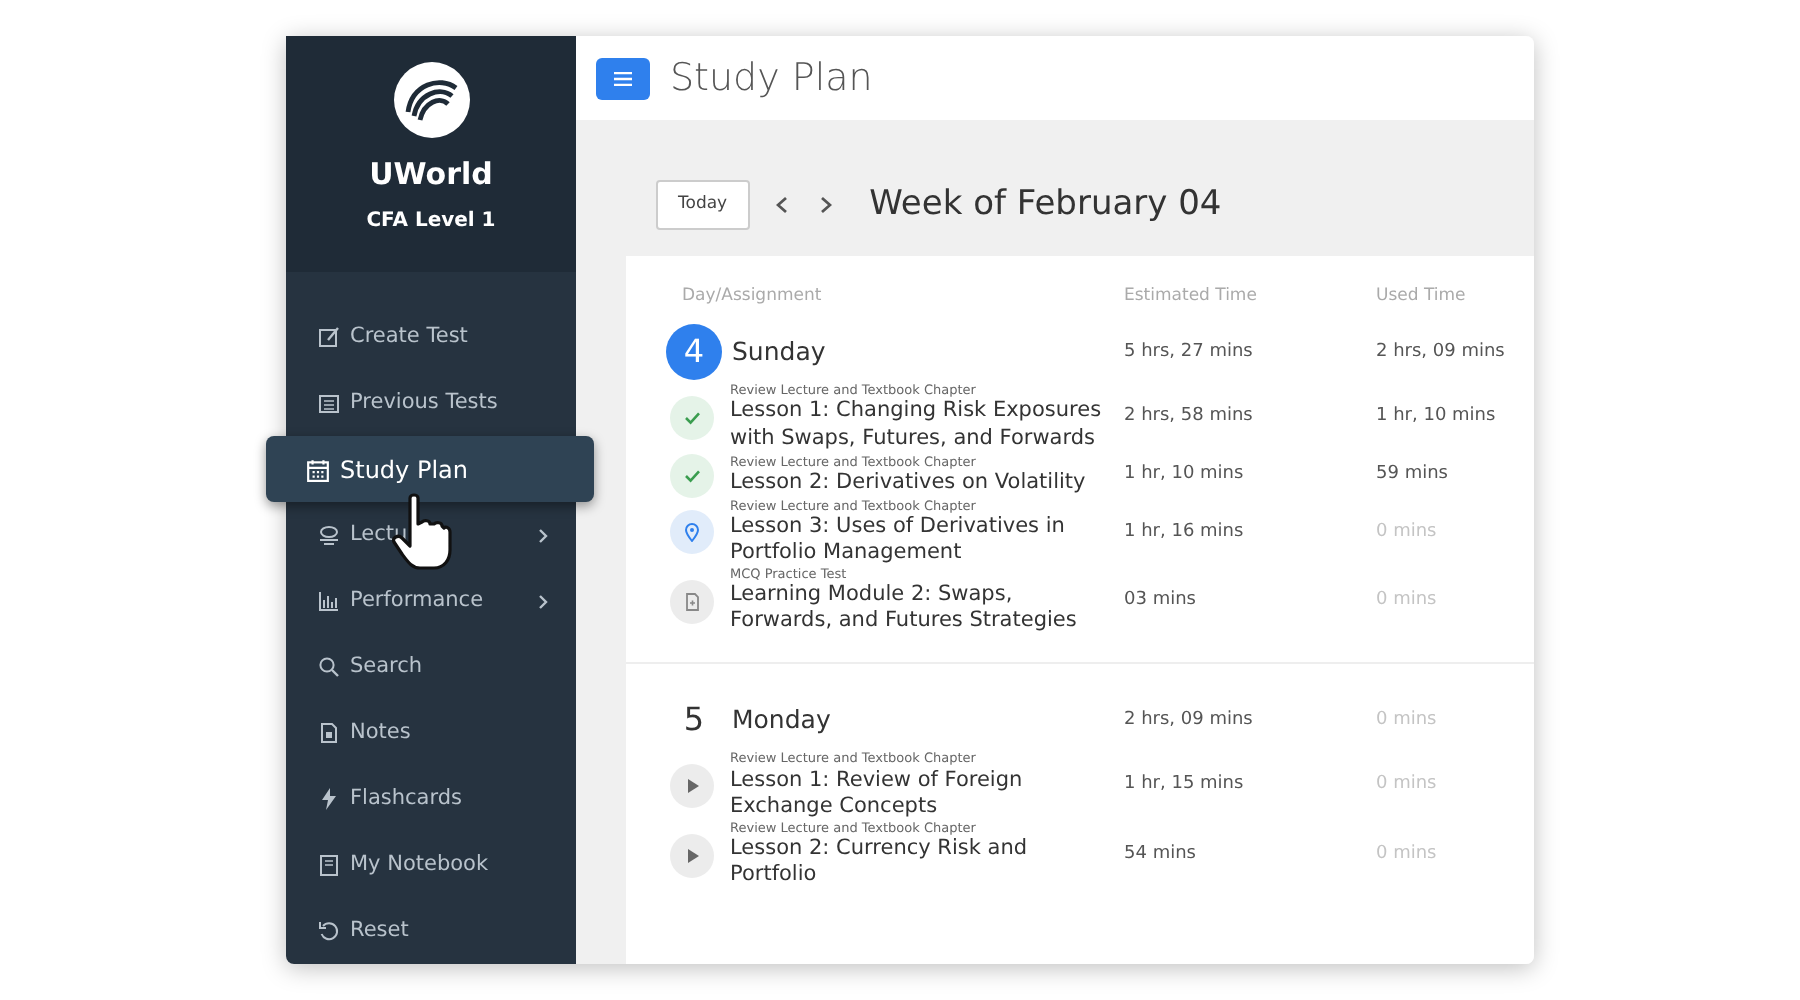 Image resolution: width=1800 pixels, height=1000 pixels. I want to click on assignment-title: Lesson 1: Changing Risk Exposures with Swaps, Futures, and Forwards, so click(921, 425).